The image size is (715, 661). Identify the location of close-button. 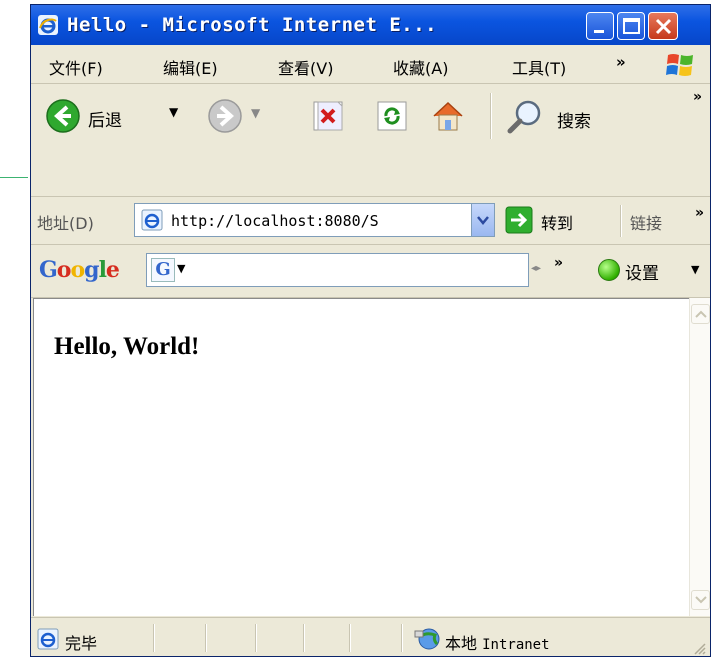
(663, 26).